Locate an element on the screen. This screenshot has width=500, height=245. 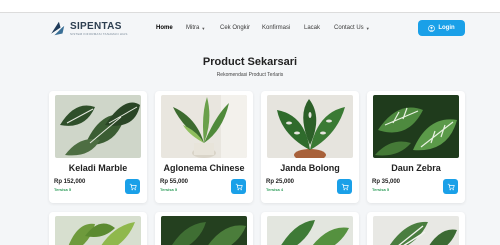
nav-cek-ongkir-label: Cek Ongkir is located at coordinates (235, 28).